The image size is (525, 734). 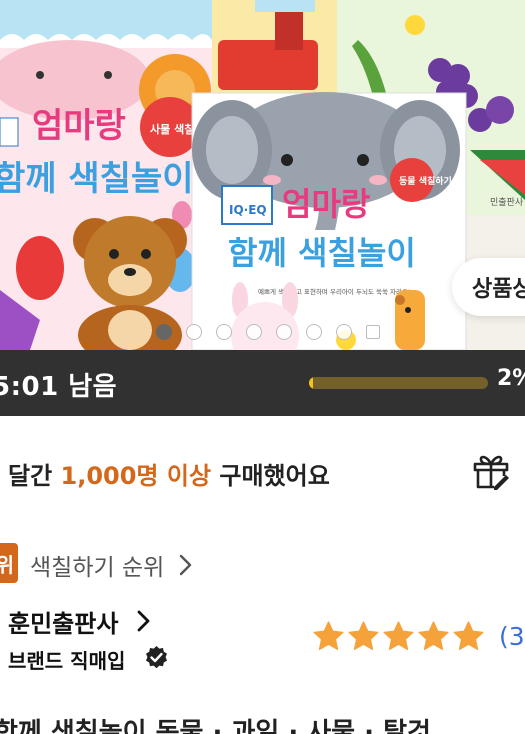 What do you see at coordinates (248, 210) in the screenshot?
I see `cover-front-badge: IQ·EQ` at bounding box center [248, 210].